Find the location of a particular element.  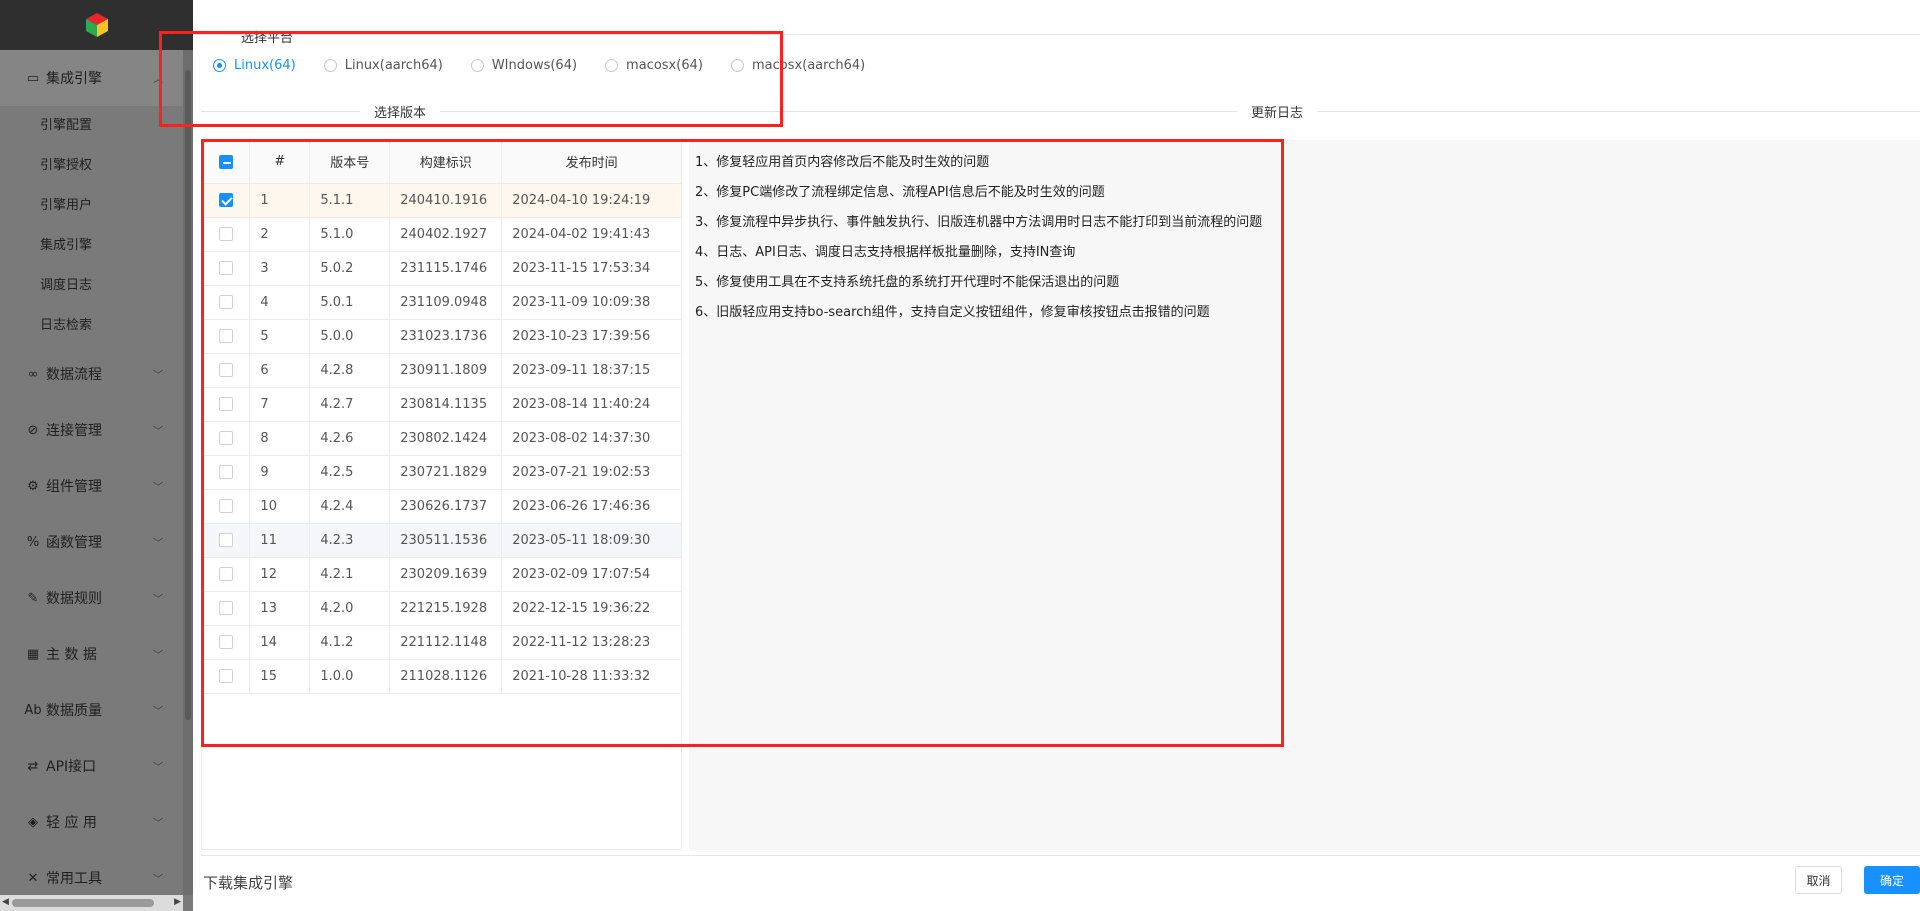

sidebar-item-0: 引擎配置 is located at coordinates (91, 126).